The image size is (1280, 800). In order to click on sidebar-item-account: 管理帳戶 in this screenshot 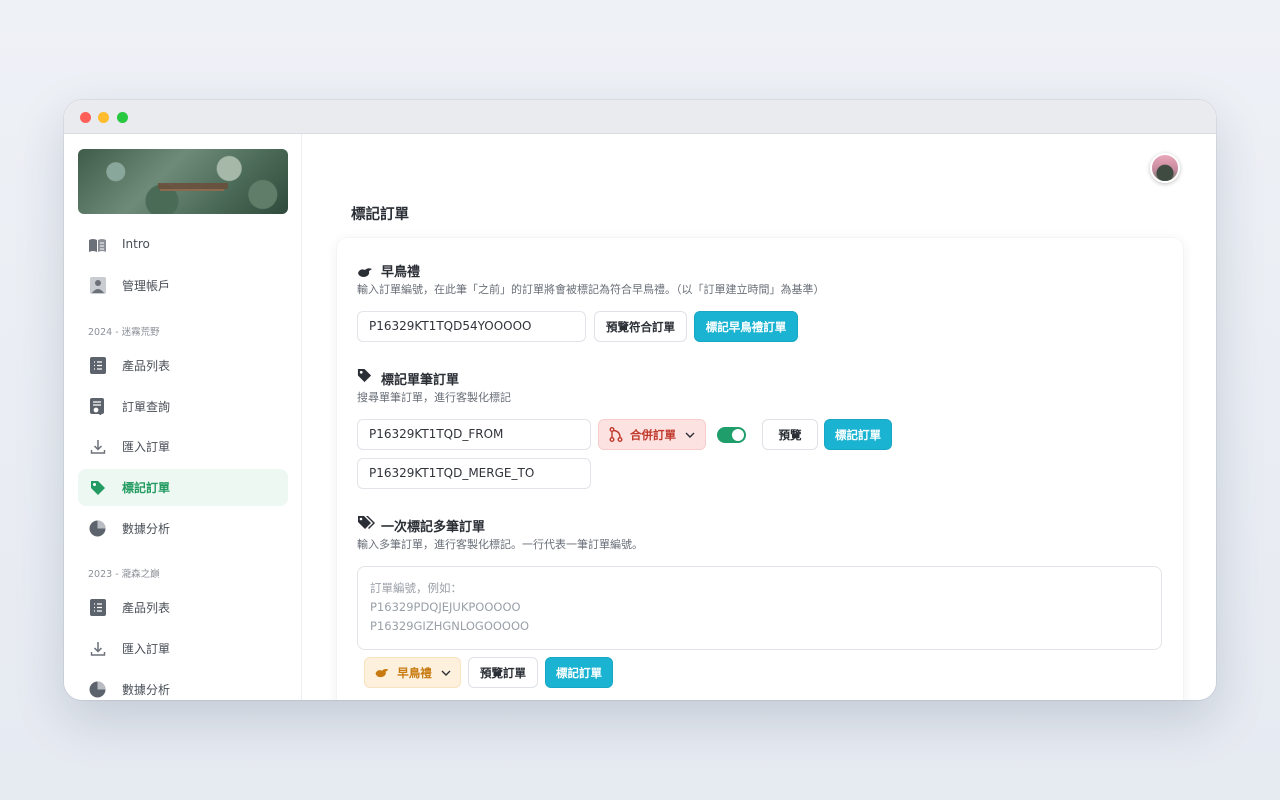, I will do `click(183, 285)`.